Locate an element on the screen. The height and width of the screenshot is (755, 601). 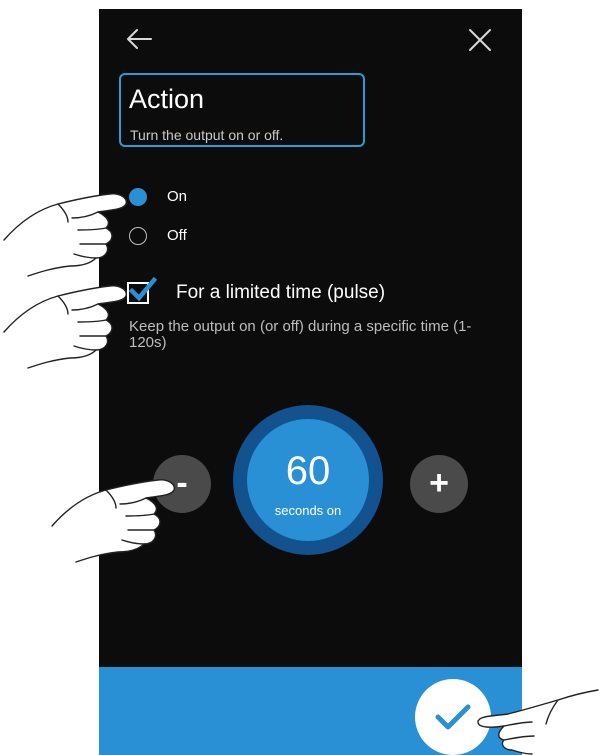
page-title: Action is located at coordinates (167, 99).